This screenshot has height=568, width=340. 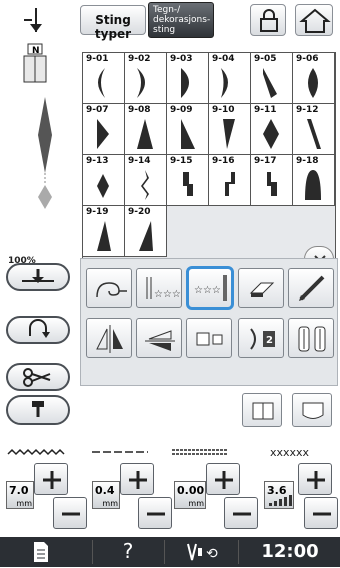 I want to click on stitch-cell: 9-08, so click(x=146, y=129).